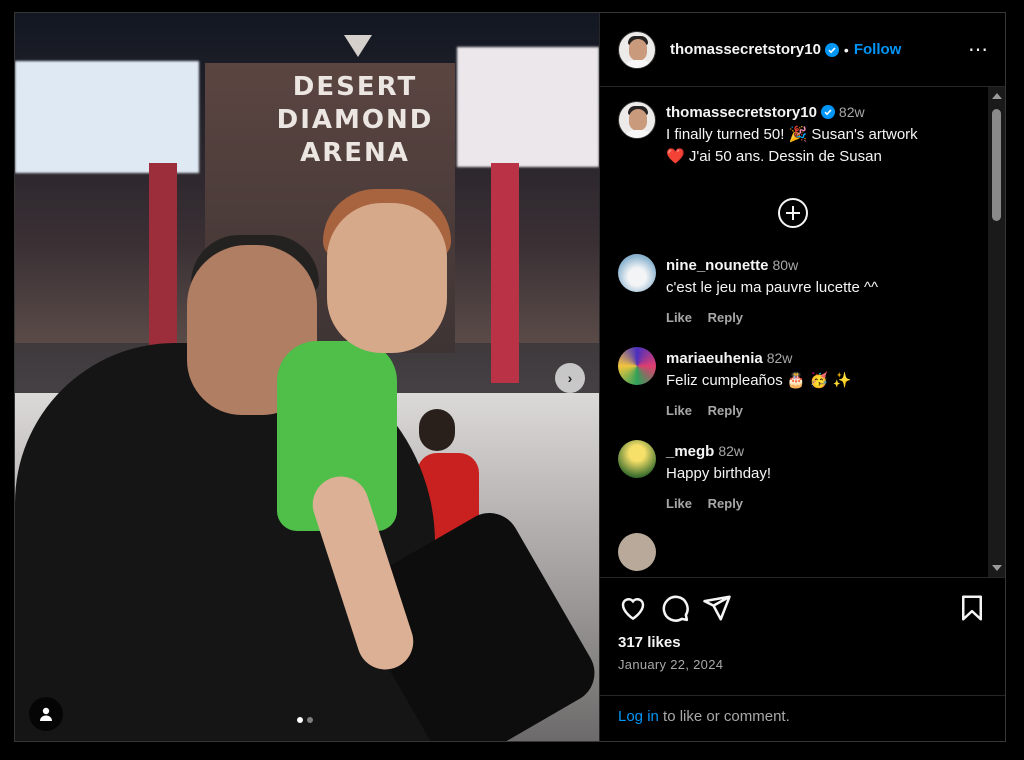  Describe the element at coordinates (690, 451) in the screenshot. I see `comment-username: _megb` at that location.